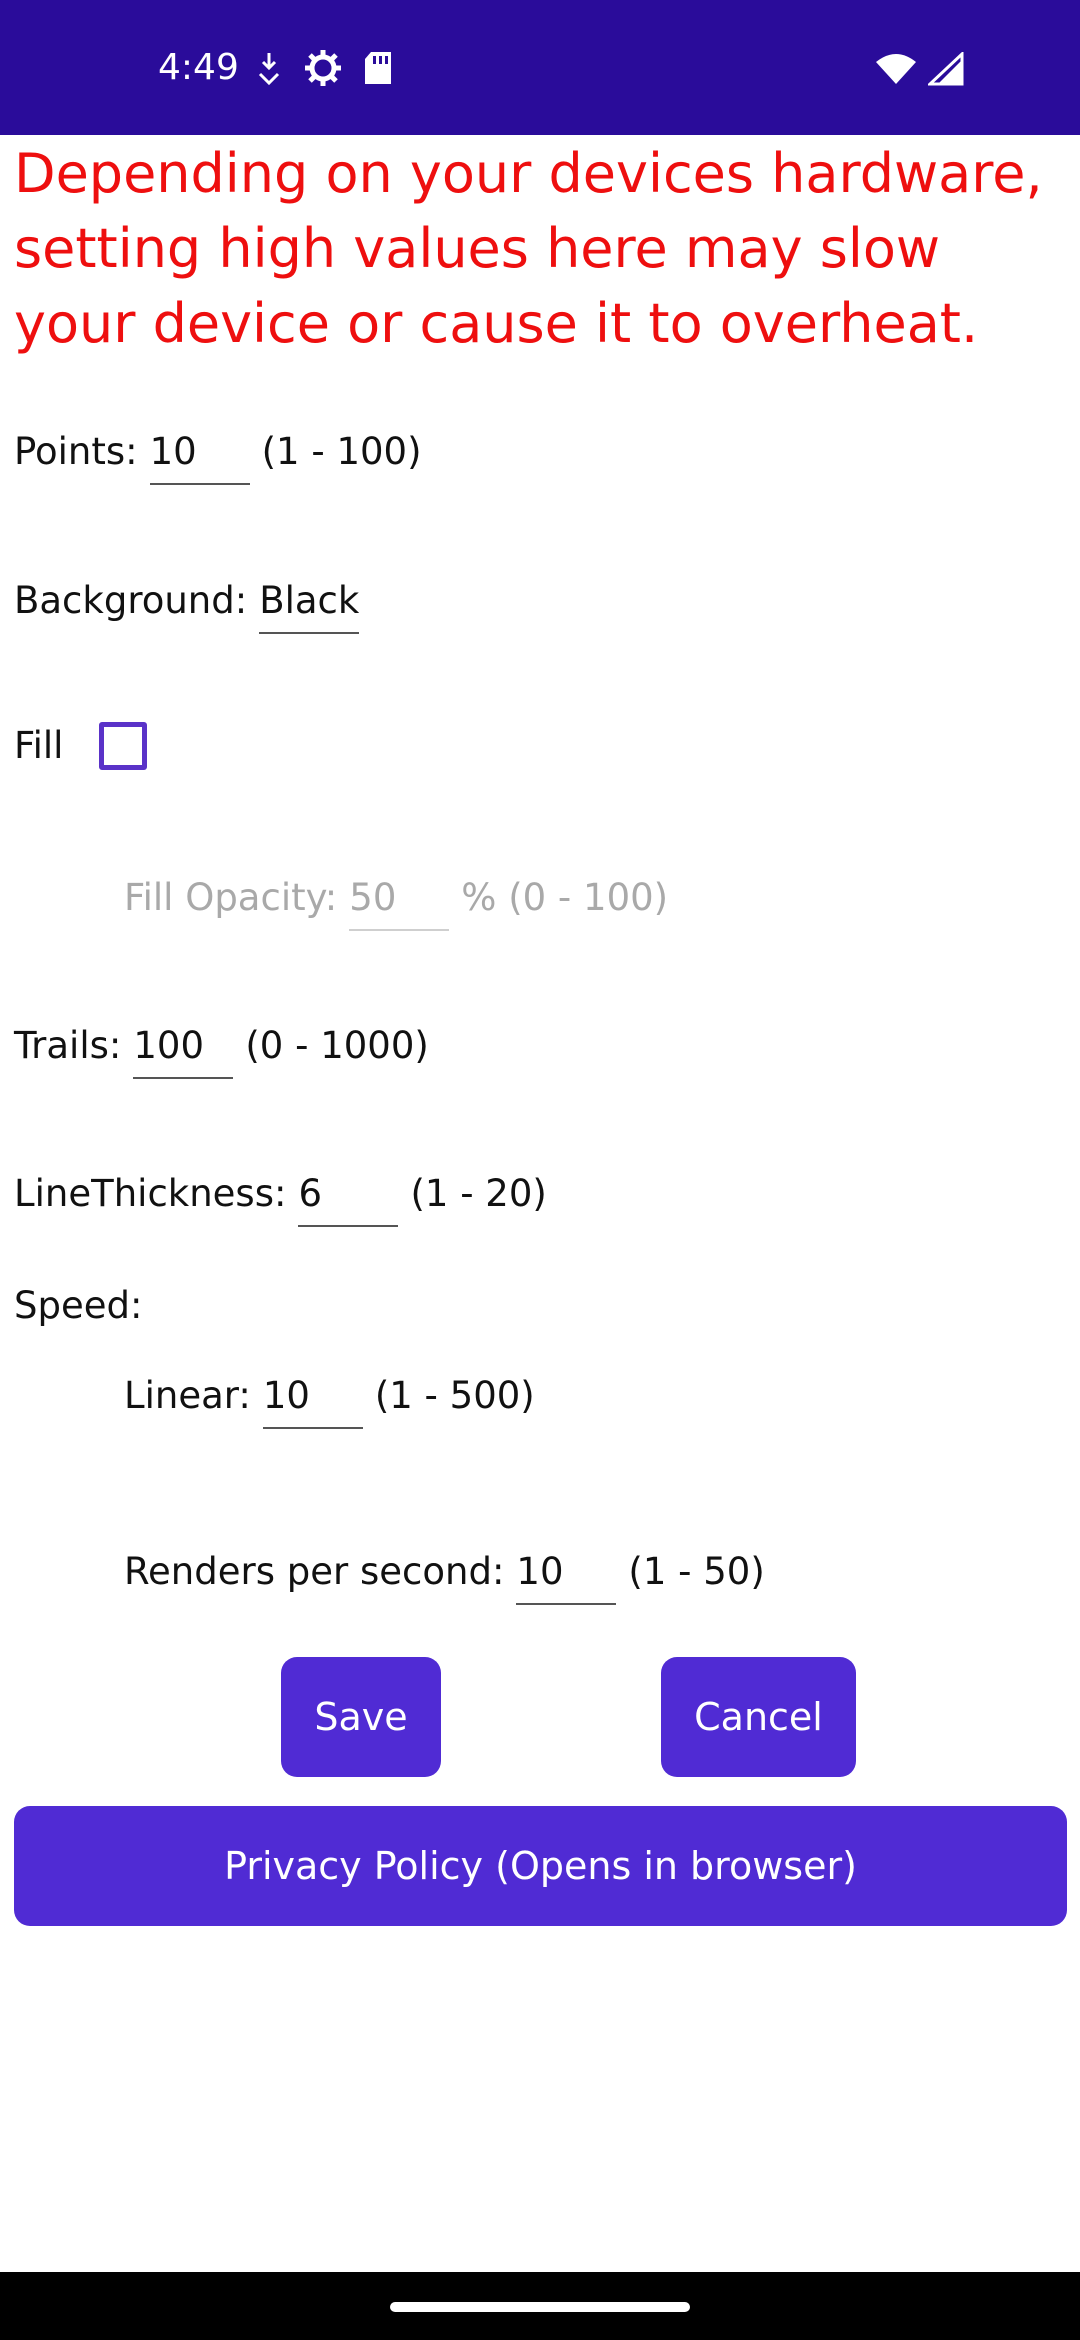 The width and height of the screenshot is (1080, 2340). Describe the element at coordinates (314, 1571) in the screenshot. I see `renders-label: Renders per second:` at that location.